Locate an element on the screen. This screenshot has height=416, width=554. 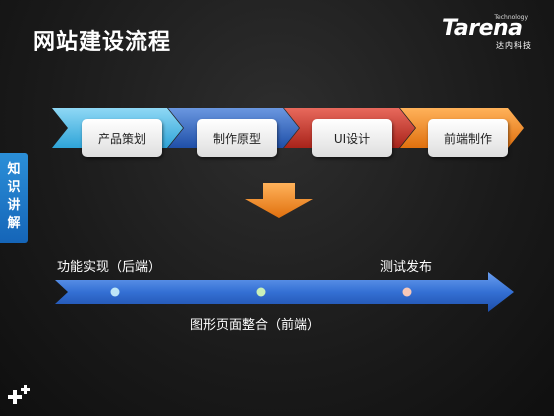
step-product-planning: 产品策划 is located at coordinates (122, 138).